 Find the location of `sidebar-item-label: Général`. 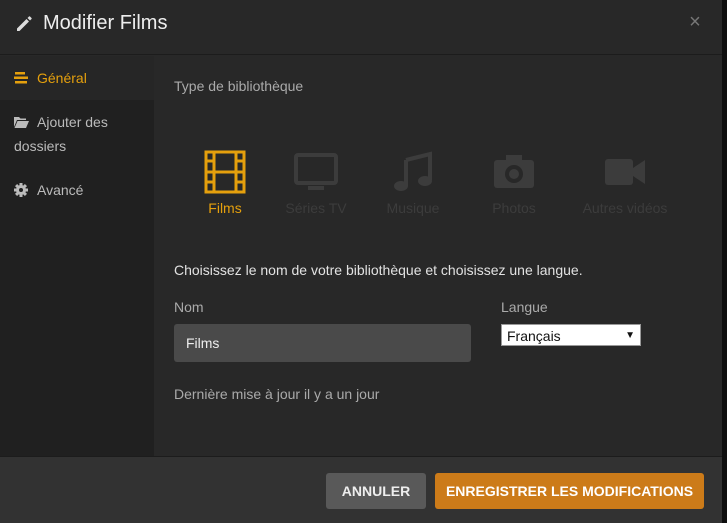

sidebar-item-label: Général is located at coordinates (62, 78).